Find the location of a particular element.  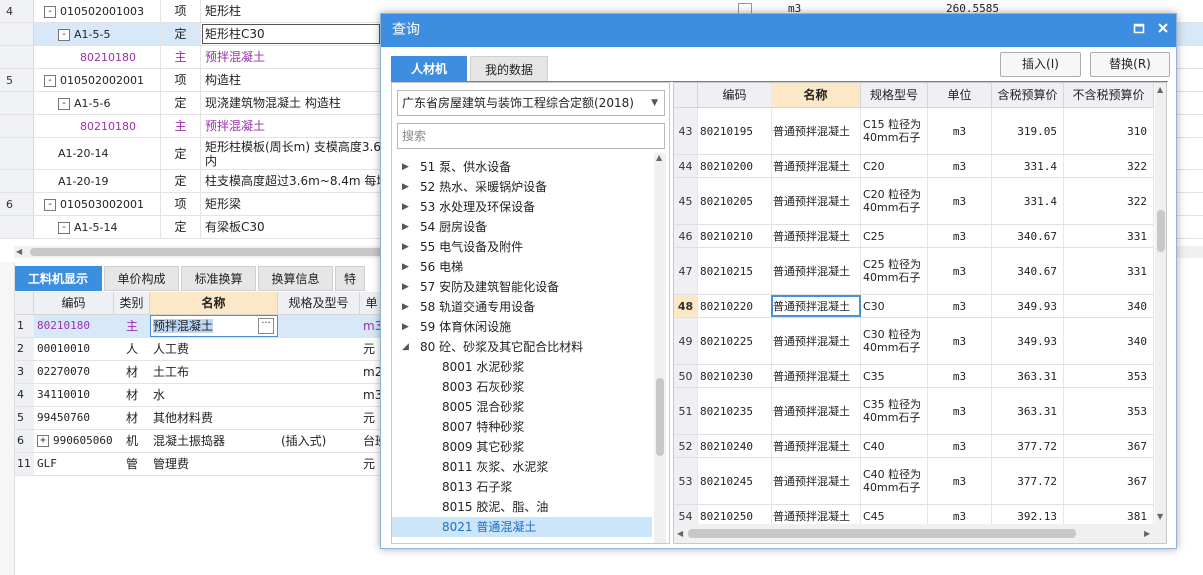

table-row: 50 80210230 普通预拌混凝土 C35 m3 363.31 353 is located at coordinates (914, 376).